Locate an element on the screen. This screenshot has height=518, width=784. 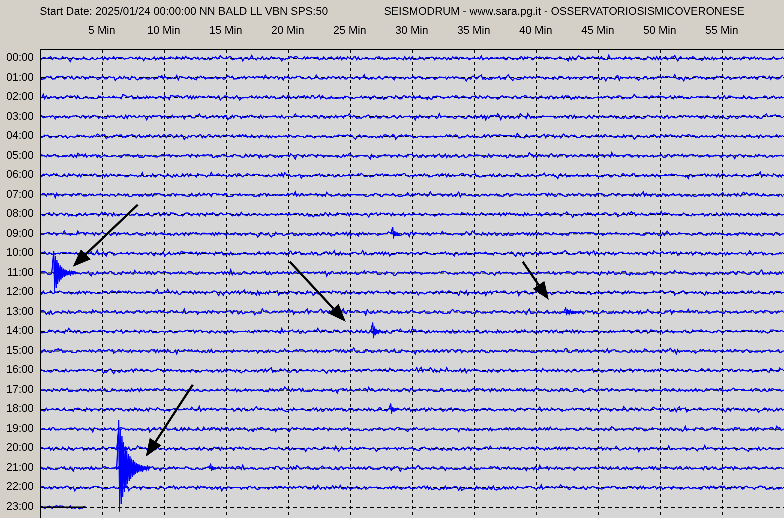
hour-label: 07:00 is located at coordinates (20, 195).